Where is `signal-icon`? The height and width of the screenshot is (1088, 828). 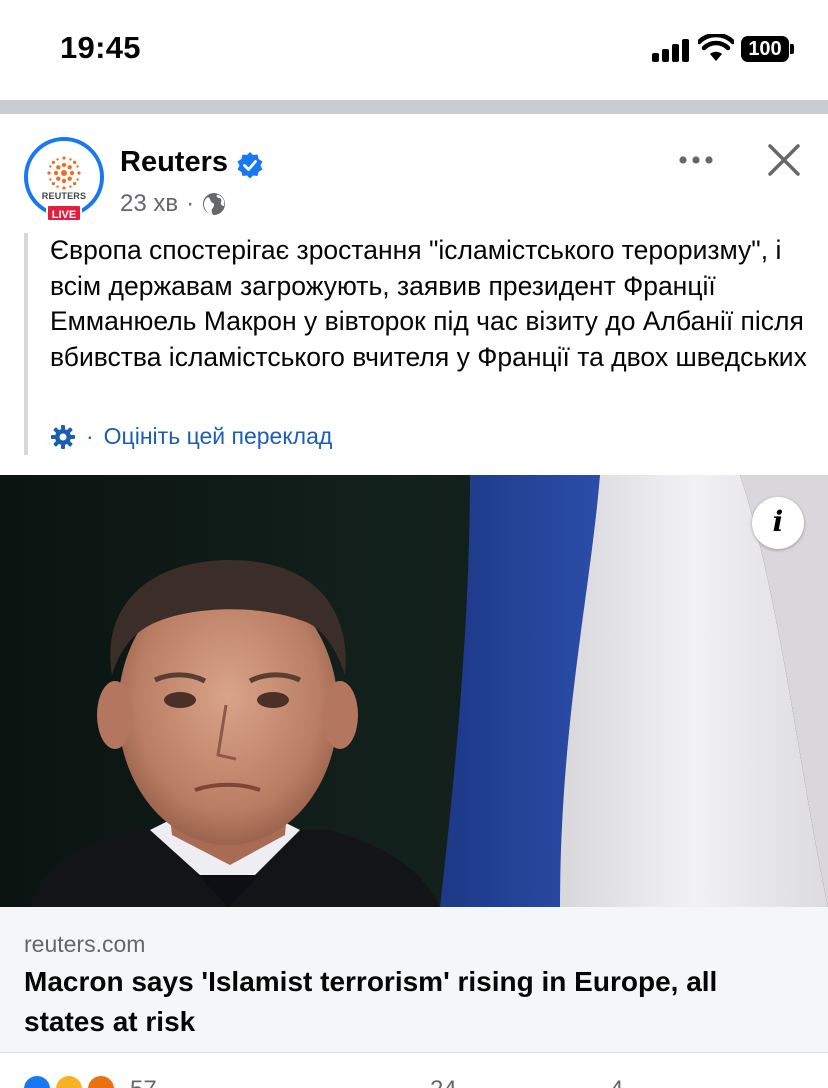
signal-icon is located at coordinates (672, 50).